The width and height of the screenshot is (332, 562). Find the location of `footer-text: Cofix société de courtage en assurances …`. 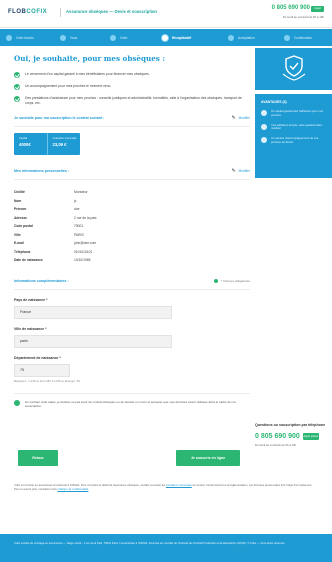

footer-text: Cofix société de courtage en assurances … is located at coordinates (150, 543).